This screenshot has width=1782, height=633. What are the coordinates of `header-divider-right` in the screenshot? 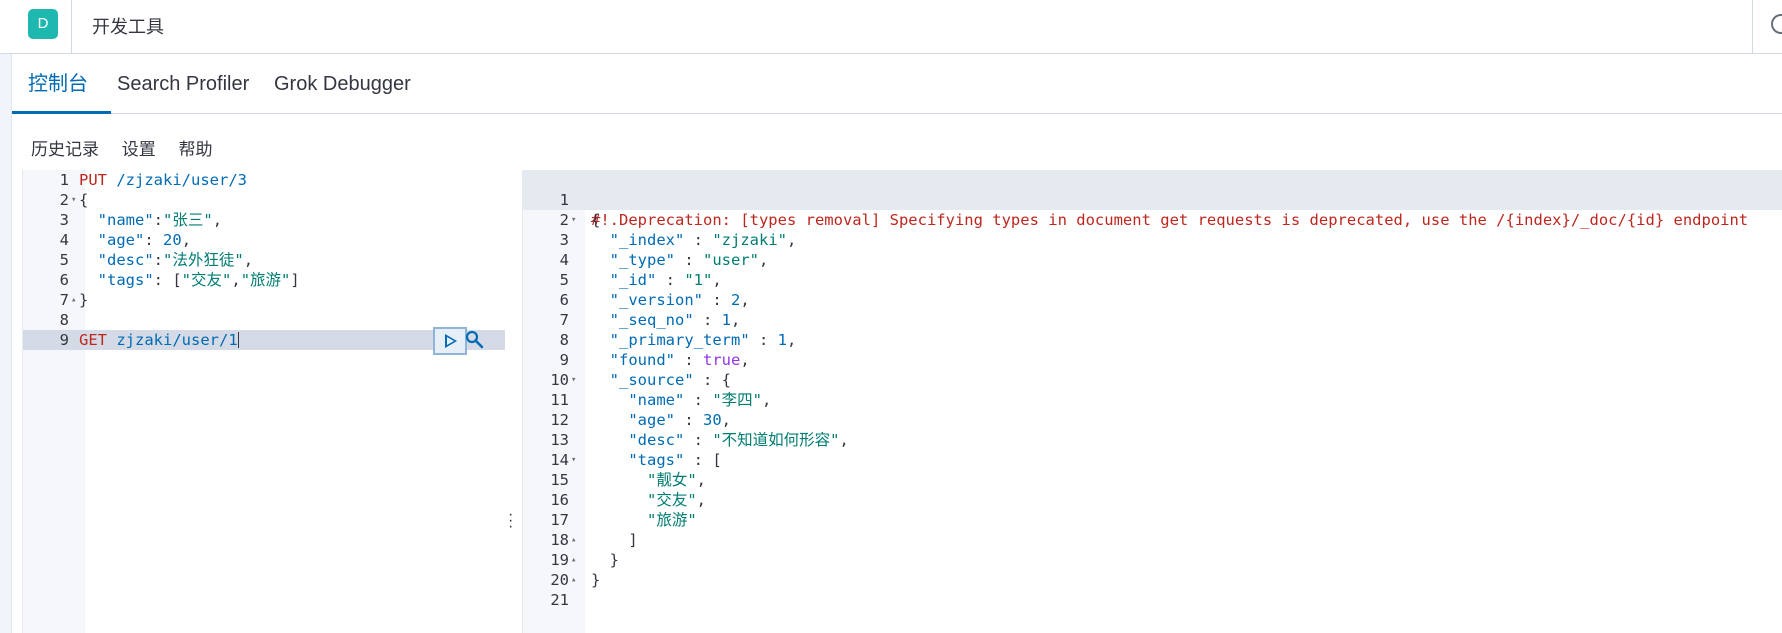 It's located at (1752, 27).